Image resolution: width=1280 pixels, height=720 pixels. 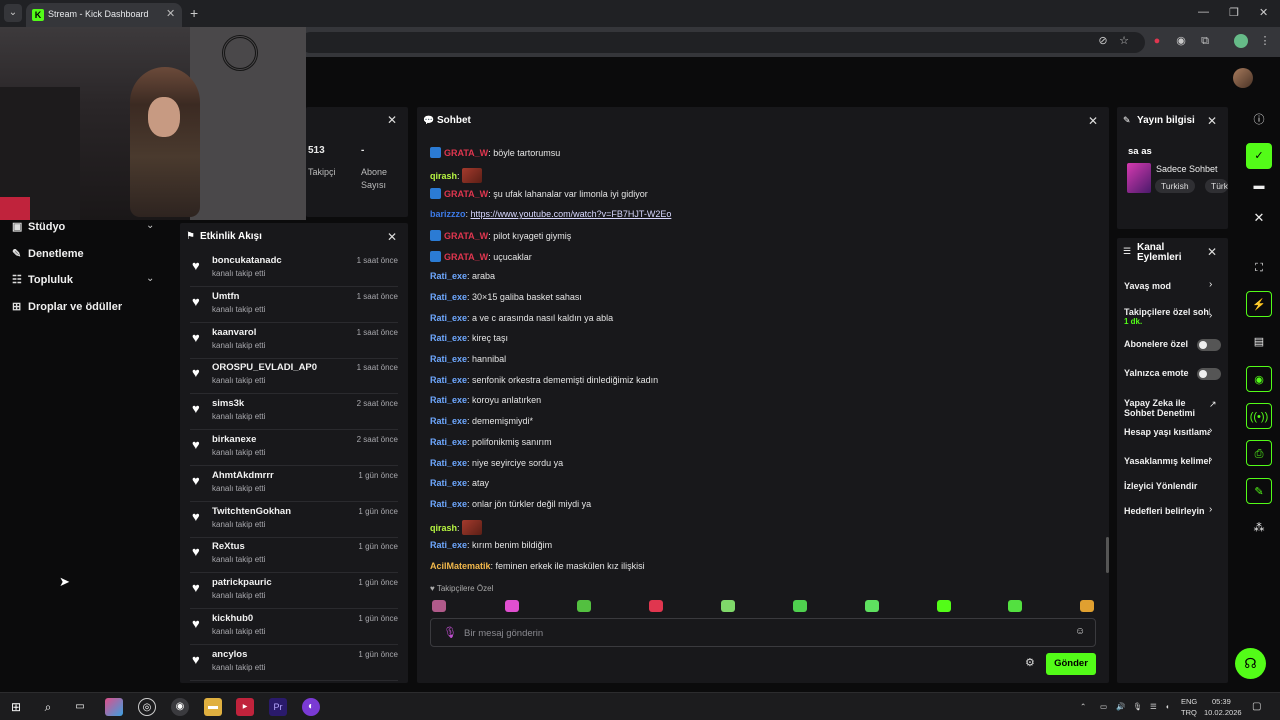 I want to click on obs-icon: ◎, so click(x=147, y=707).